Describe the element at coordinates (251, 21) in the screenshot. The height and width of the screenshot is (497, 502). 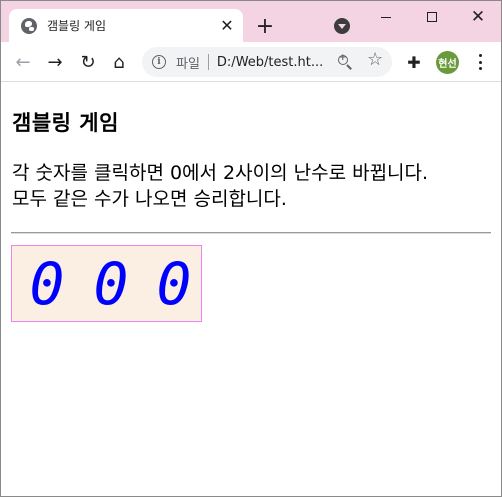
I see `tab-strip: 갬블링 게임 ✕ + ✕` at that location.